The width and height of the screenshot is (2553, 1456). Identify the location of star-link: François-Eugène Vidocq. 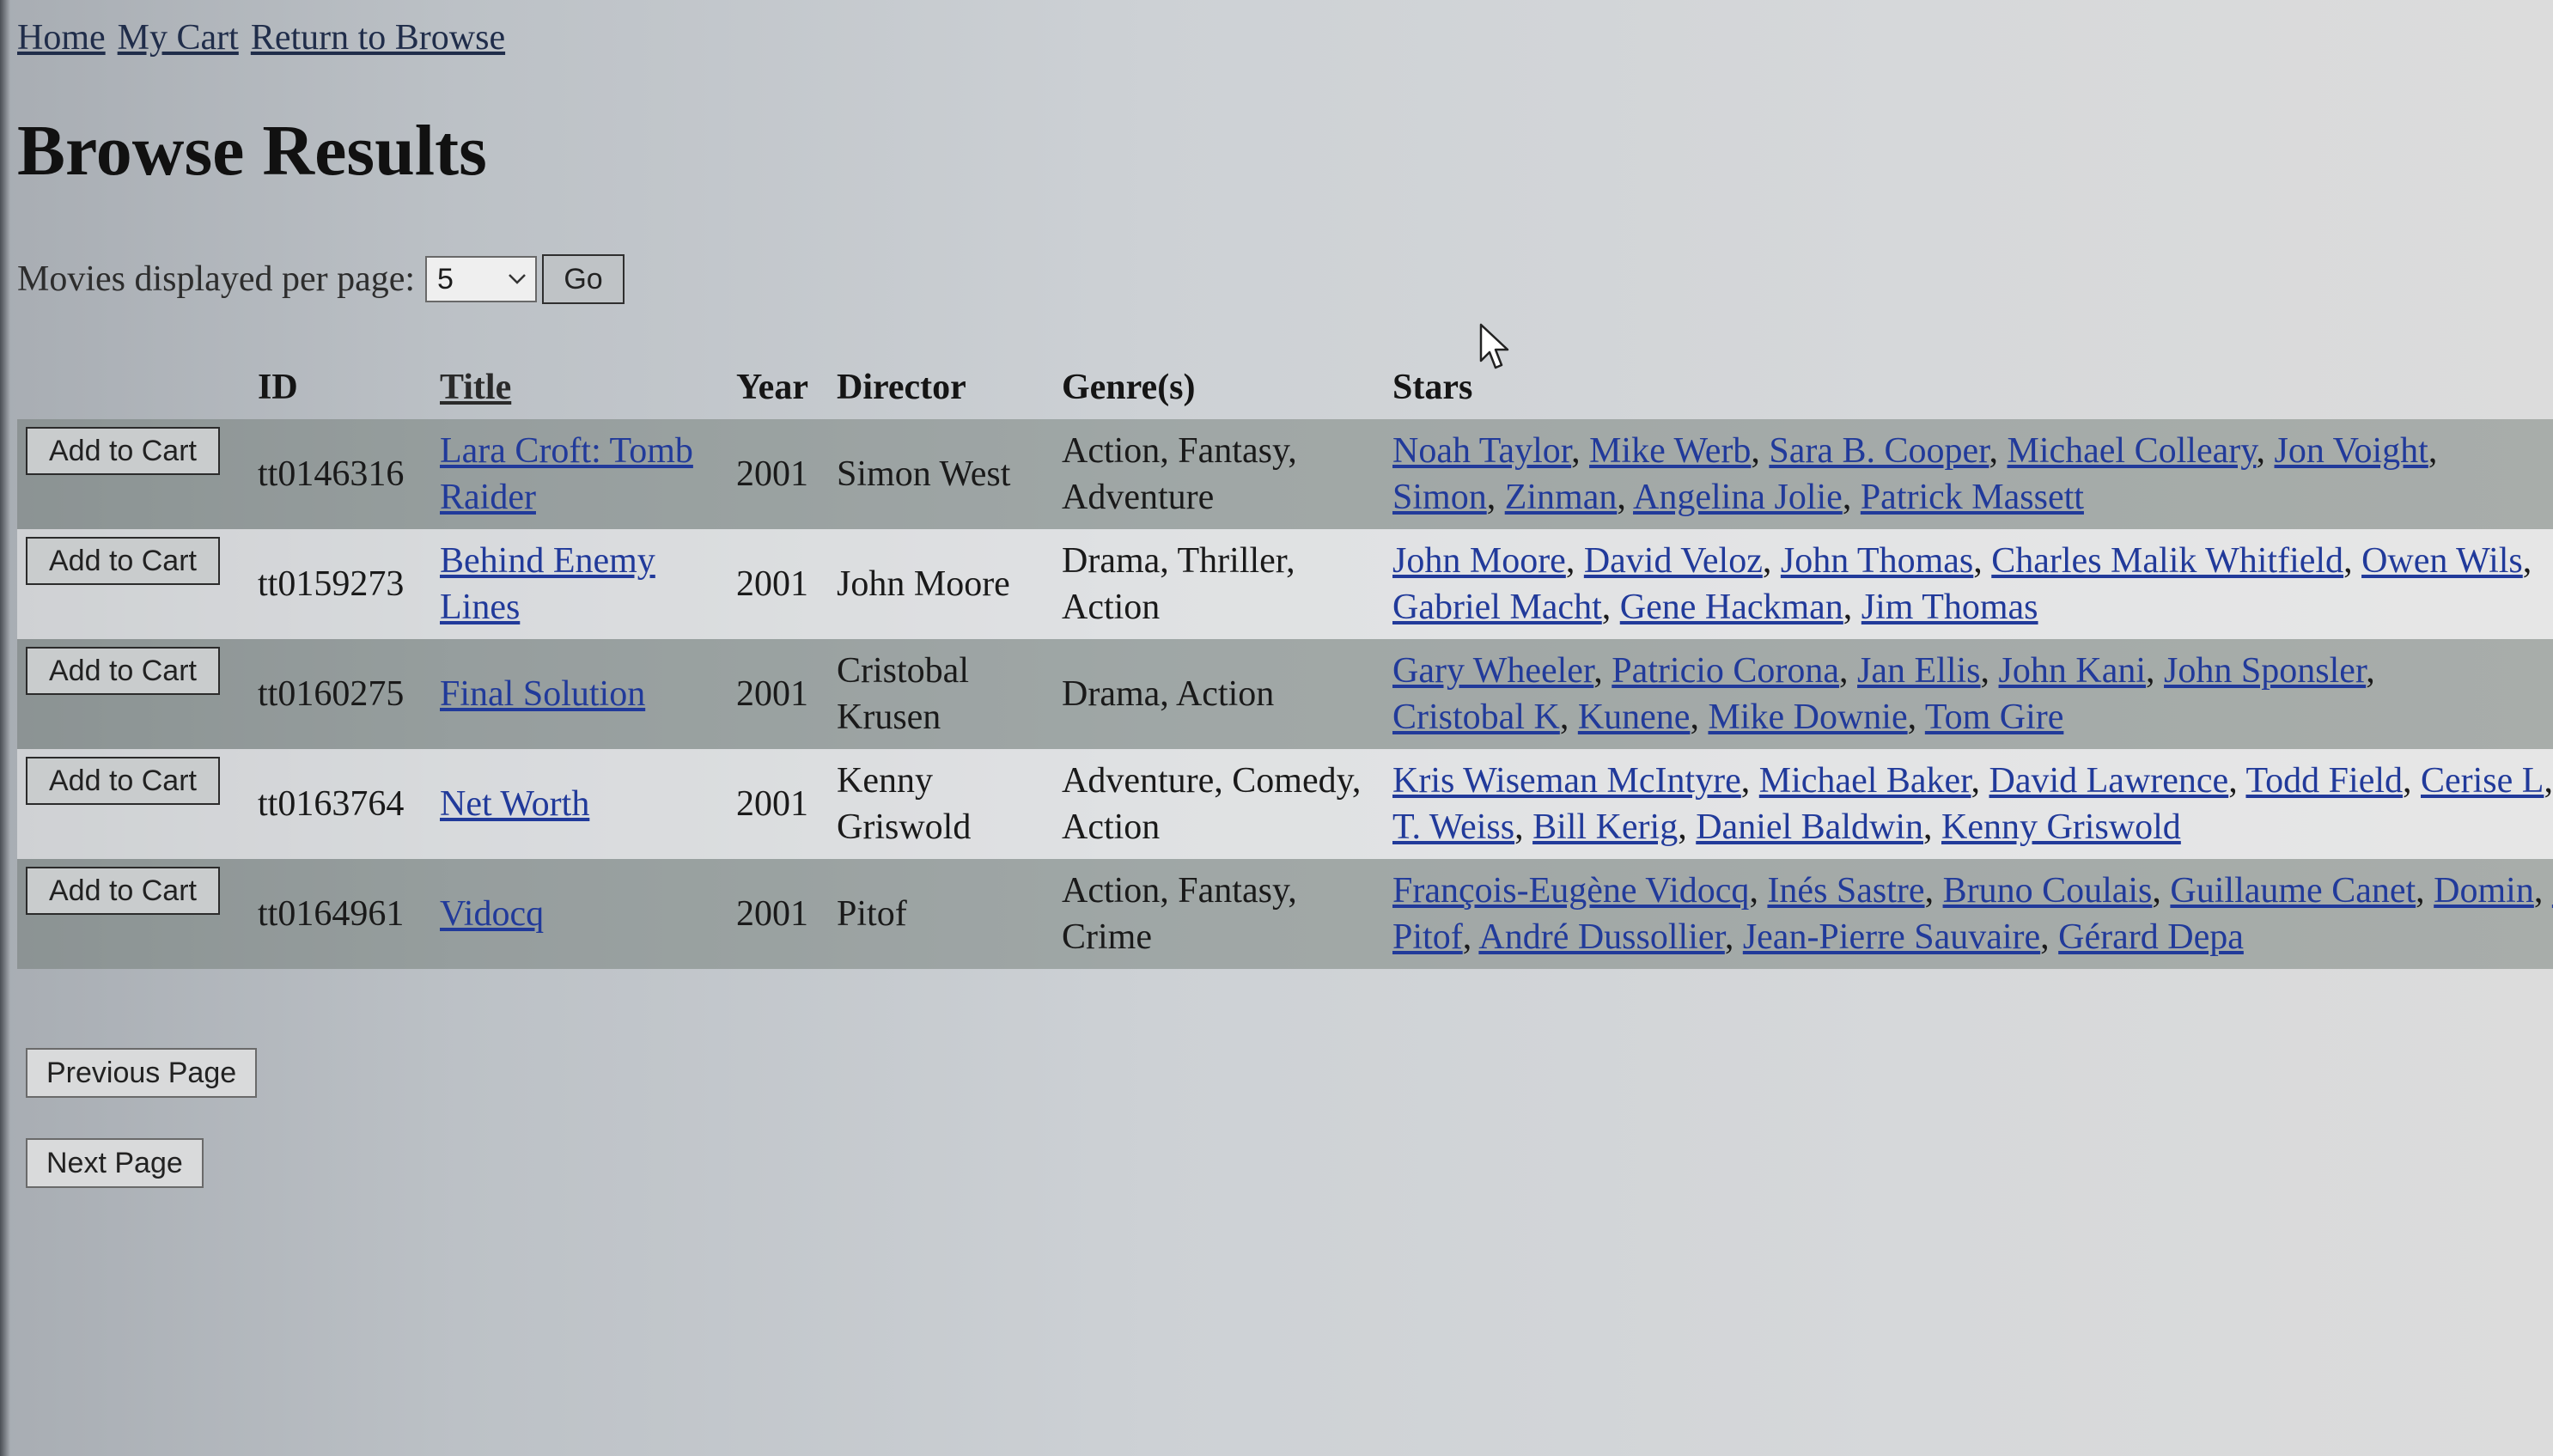
(1571, 891).